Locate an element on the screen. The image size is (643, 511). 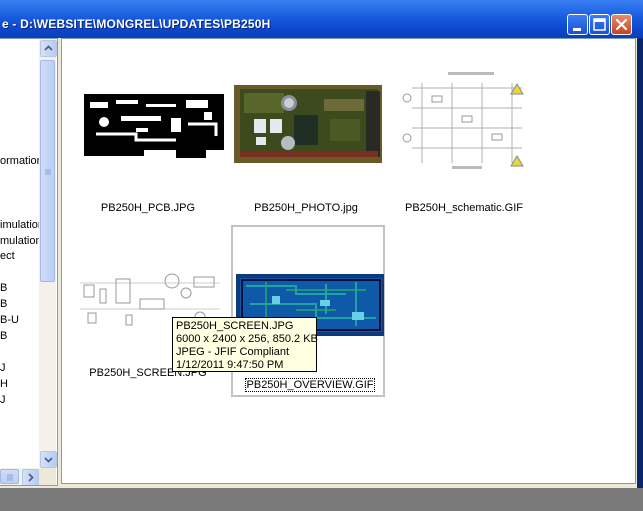
tree-item: ormation is located at coordinates (21, 161).